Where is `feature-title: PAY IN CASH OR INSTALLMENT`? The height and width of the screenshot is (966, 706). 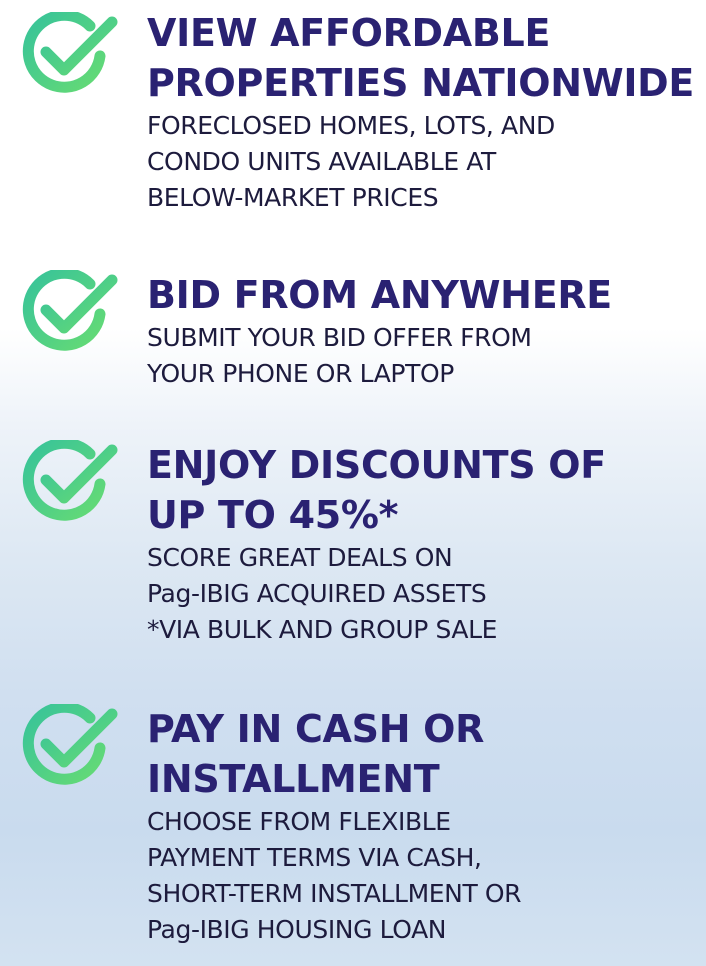
feature-title: PAY IN CASH OR INSTALLMENT is located at coordinates (425, 754).